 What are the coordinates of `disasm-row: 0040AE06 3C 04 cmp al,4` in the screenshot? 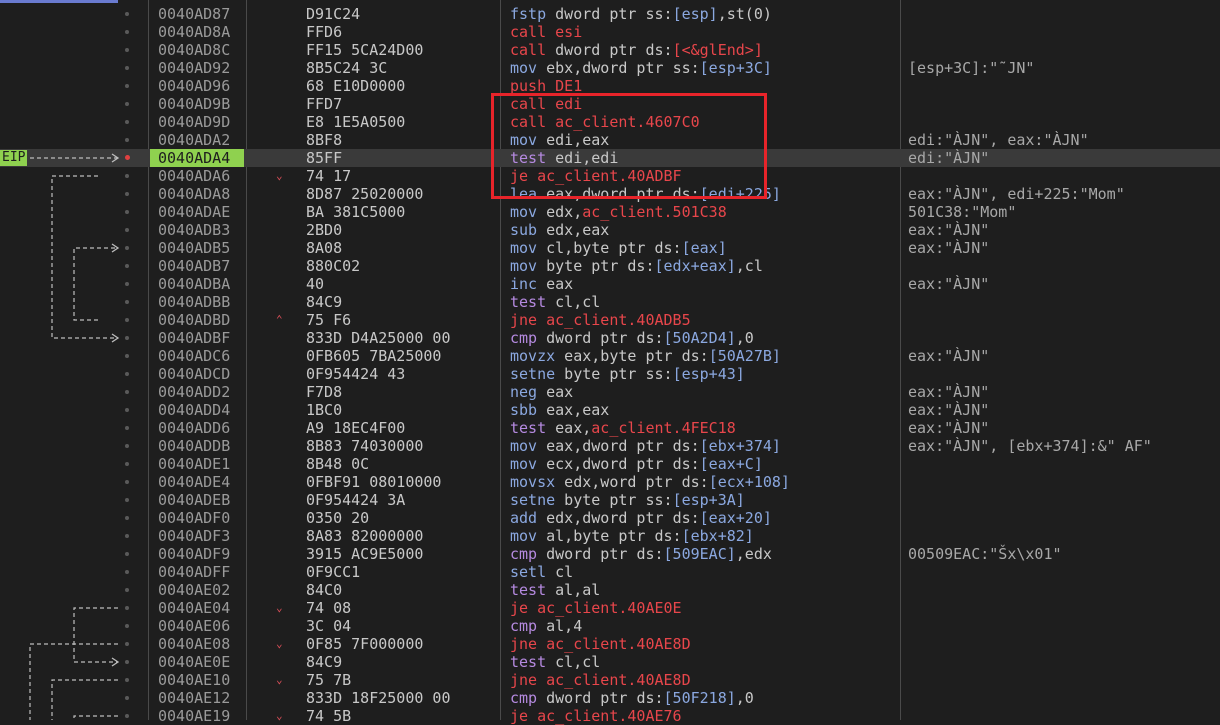 It's located at (610, 626).